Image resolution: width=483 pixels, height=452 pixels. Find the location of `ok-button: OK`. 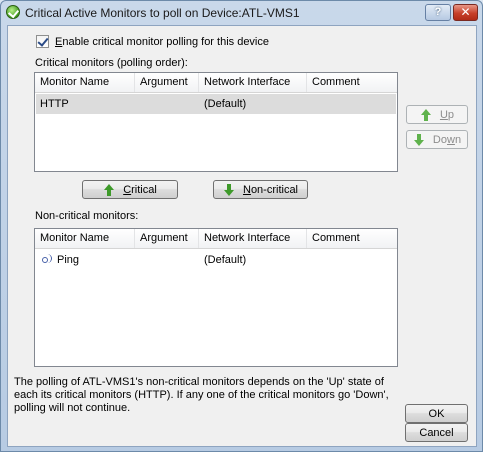

ok-button: OK is located at coordinates (436, 413).